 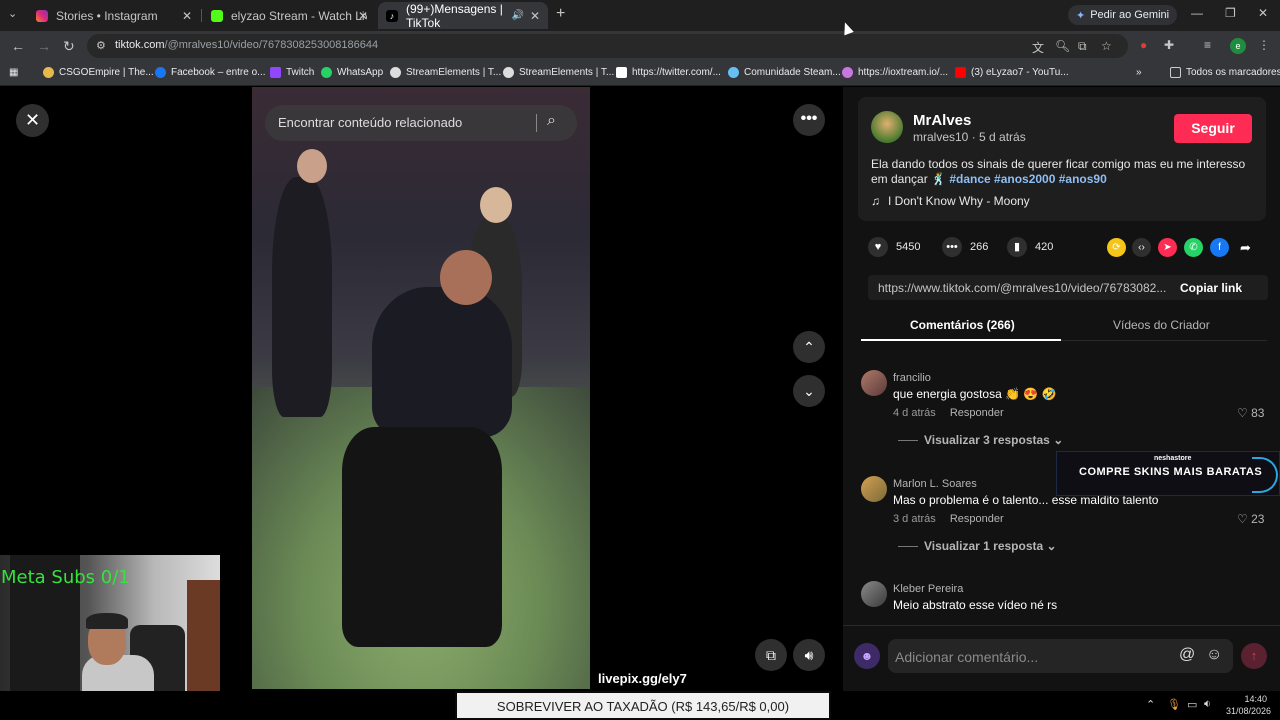 What do you see at coordinates (1238, 46) in the screenshot?
I see `profile-avatar: e` at bounding box center [1238, 46].